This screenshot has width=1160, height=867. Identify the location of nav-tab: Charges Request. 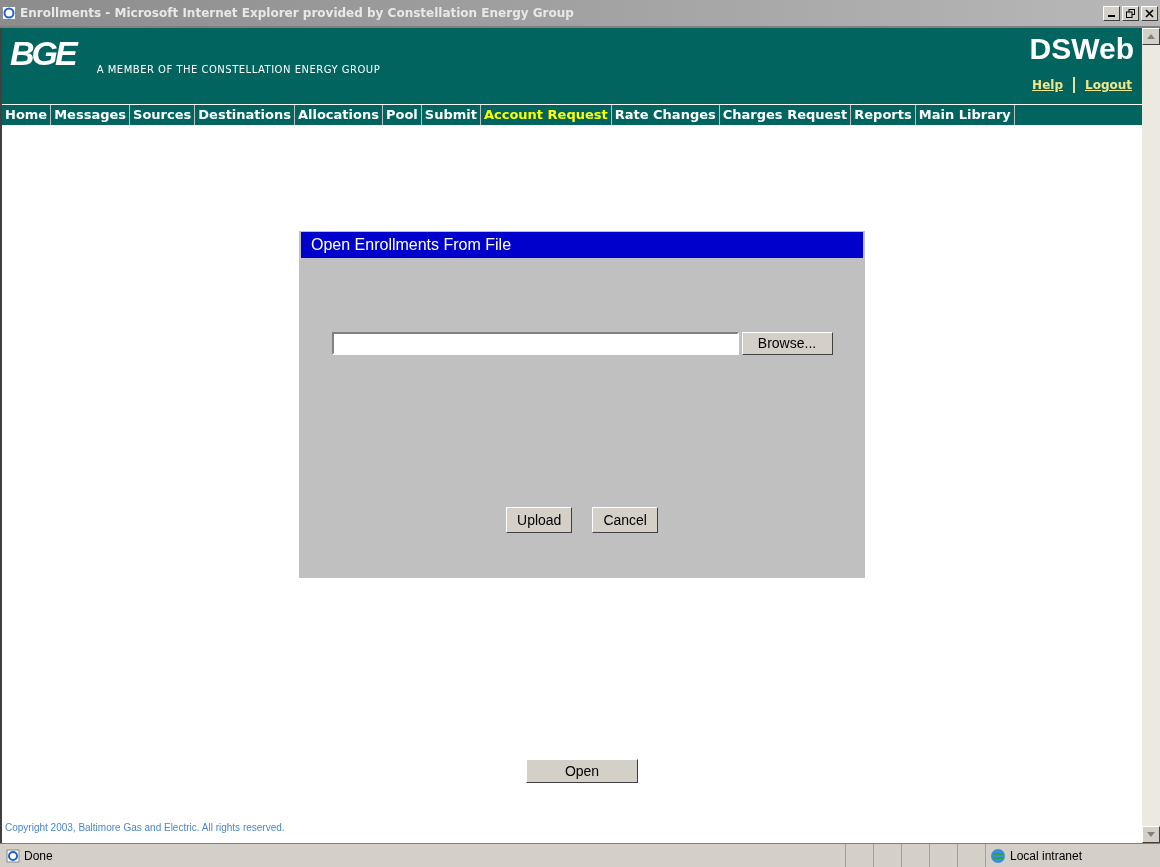
(785, 115).